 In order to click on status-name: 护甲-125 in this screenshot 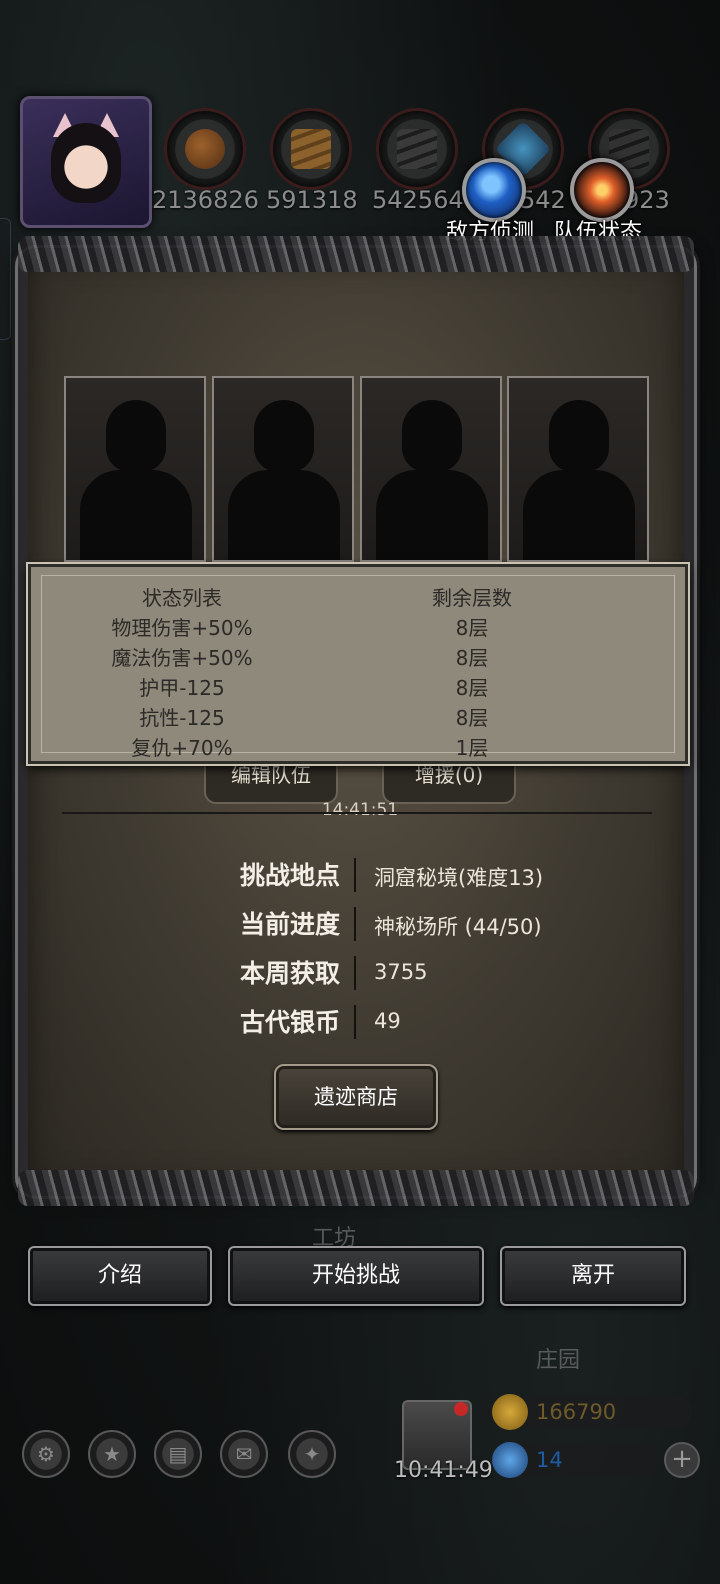, I will do `click(182, 688)`.